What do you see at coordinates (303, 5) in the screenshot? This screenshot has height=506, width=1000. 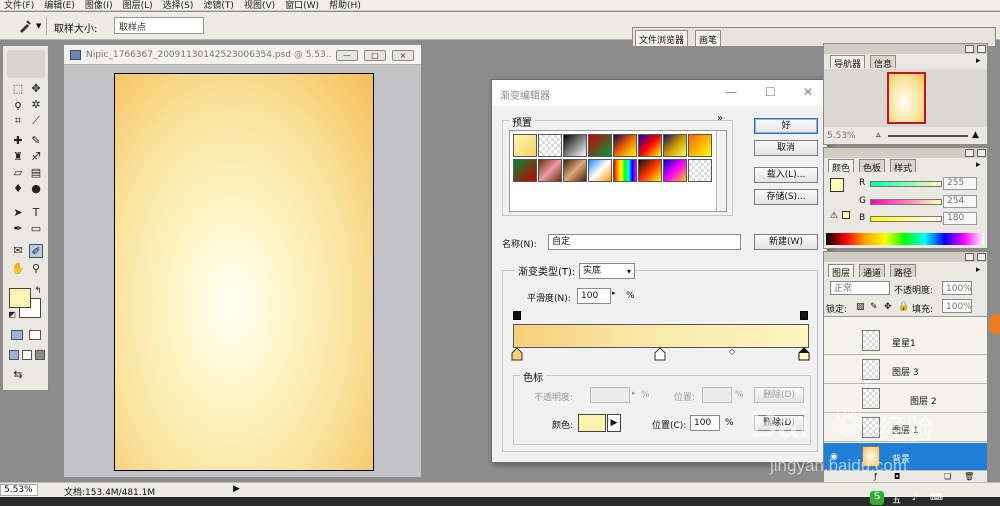 I see `menu-window: 窗口(W)` at bounding box center [303, 5].